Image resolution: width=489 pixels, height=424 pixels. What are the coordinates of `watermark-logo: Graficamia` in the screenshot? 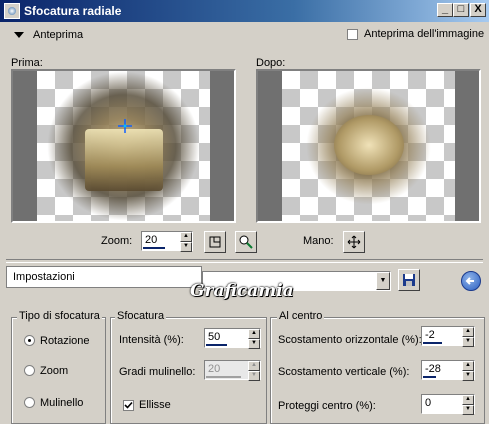 It's located at (242, 291).